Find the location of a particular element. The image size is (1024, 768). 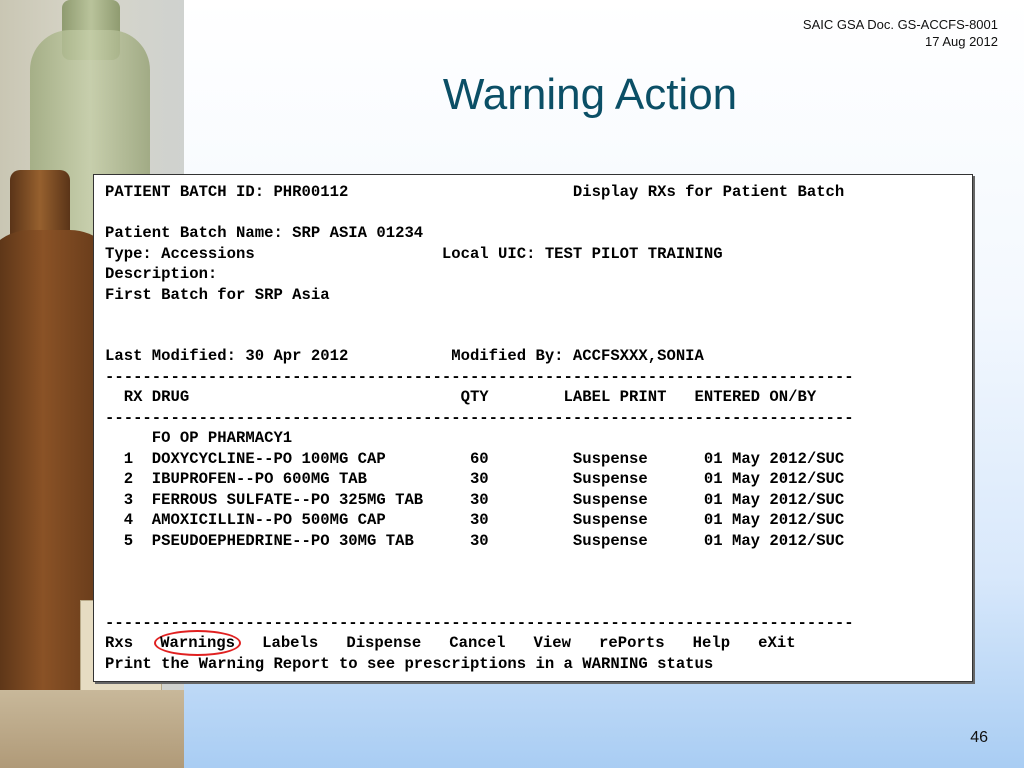

slide-title: Warning Action is located at coordinates (590, 94).